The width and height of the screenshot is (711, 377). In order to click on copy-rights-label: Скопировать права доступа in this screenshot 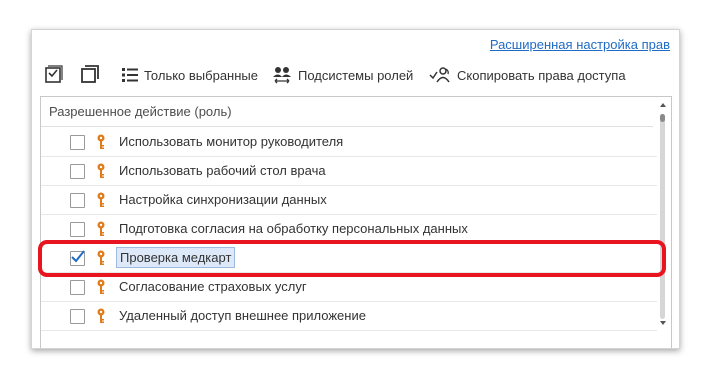, I will do `click(541, 75)`.